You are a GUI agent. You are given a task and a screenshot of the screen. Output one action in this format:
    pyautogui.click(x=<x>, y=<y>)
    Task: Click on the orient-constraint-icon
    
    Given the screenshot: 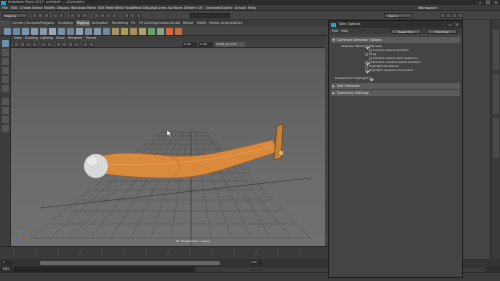 What is the action you would take?
    pyautogui.click(x=133, y=31)
    